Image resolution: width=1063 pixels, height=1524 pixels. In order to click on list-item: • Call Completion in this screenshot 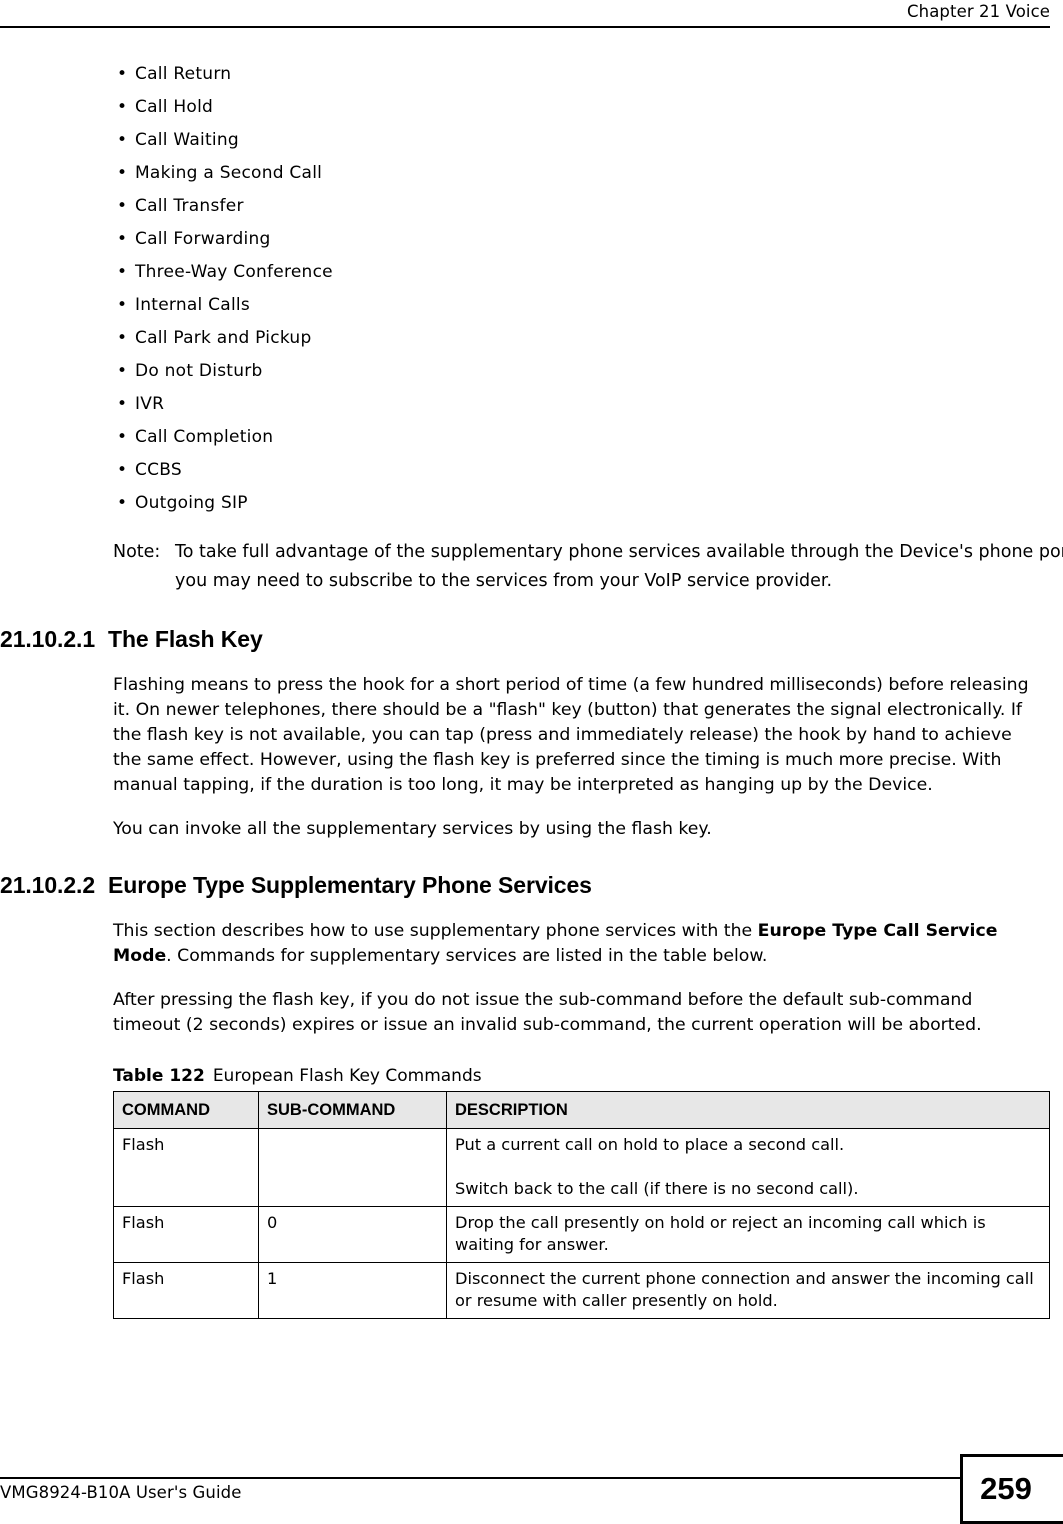, I will do `click(588, 437)`.